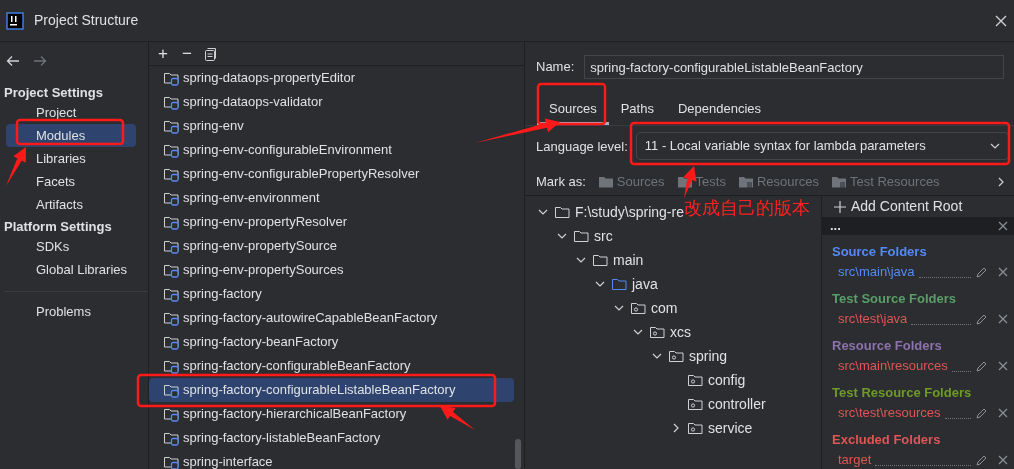  What do you see at coordinates (591, 284) in the screenshot?
I see `tree-item: java` at bounding box center [591, 284].